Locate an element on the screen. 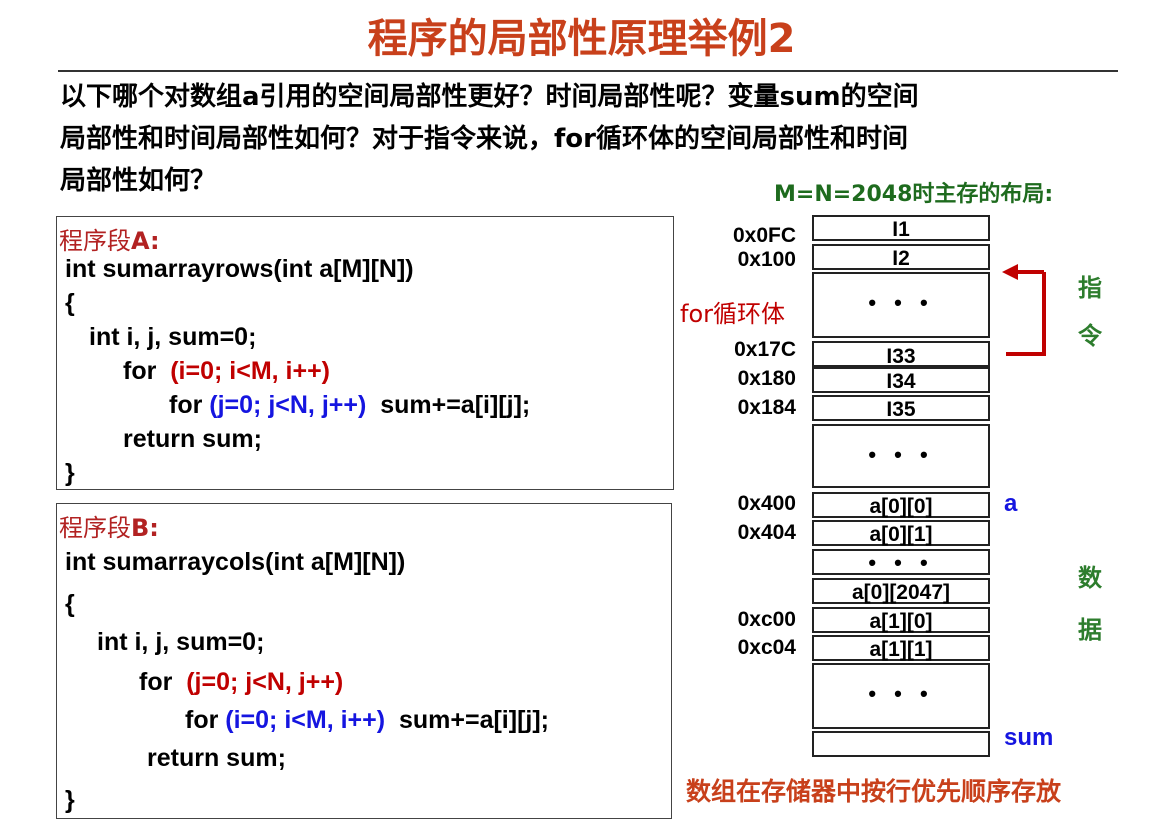  segment-a-label: 程序段A: is located at coordinates (109, 241).